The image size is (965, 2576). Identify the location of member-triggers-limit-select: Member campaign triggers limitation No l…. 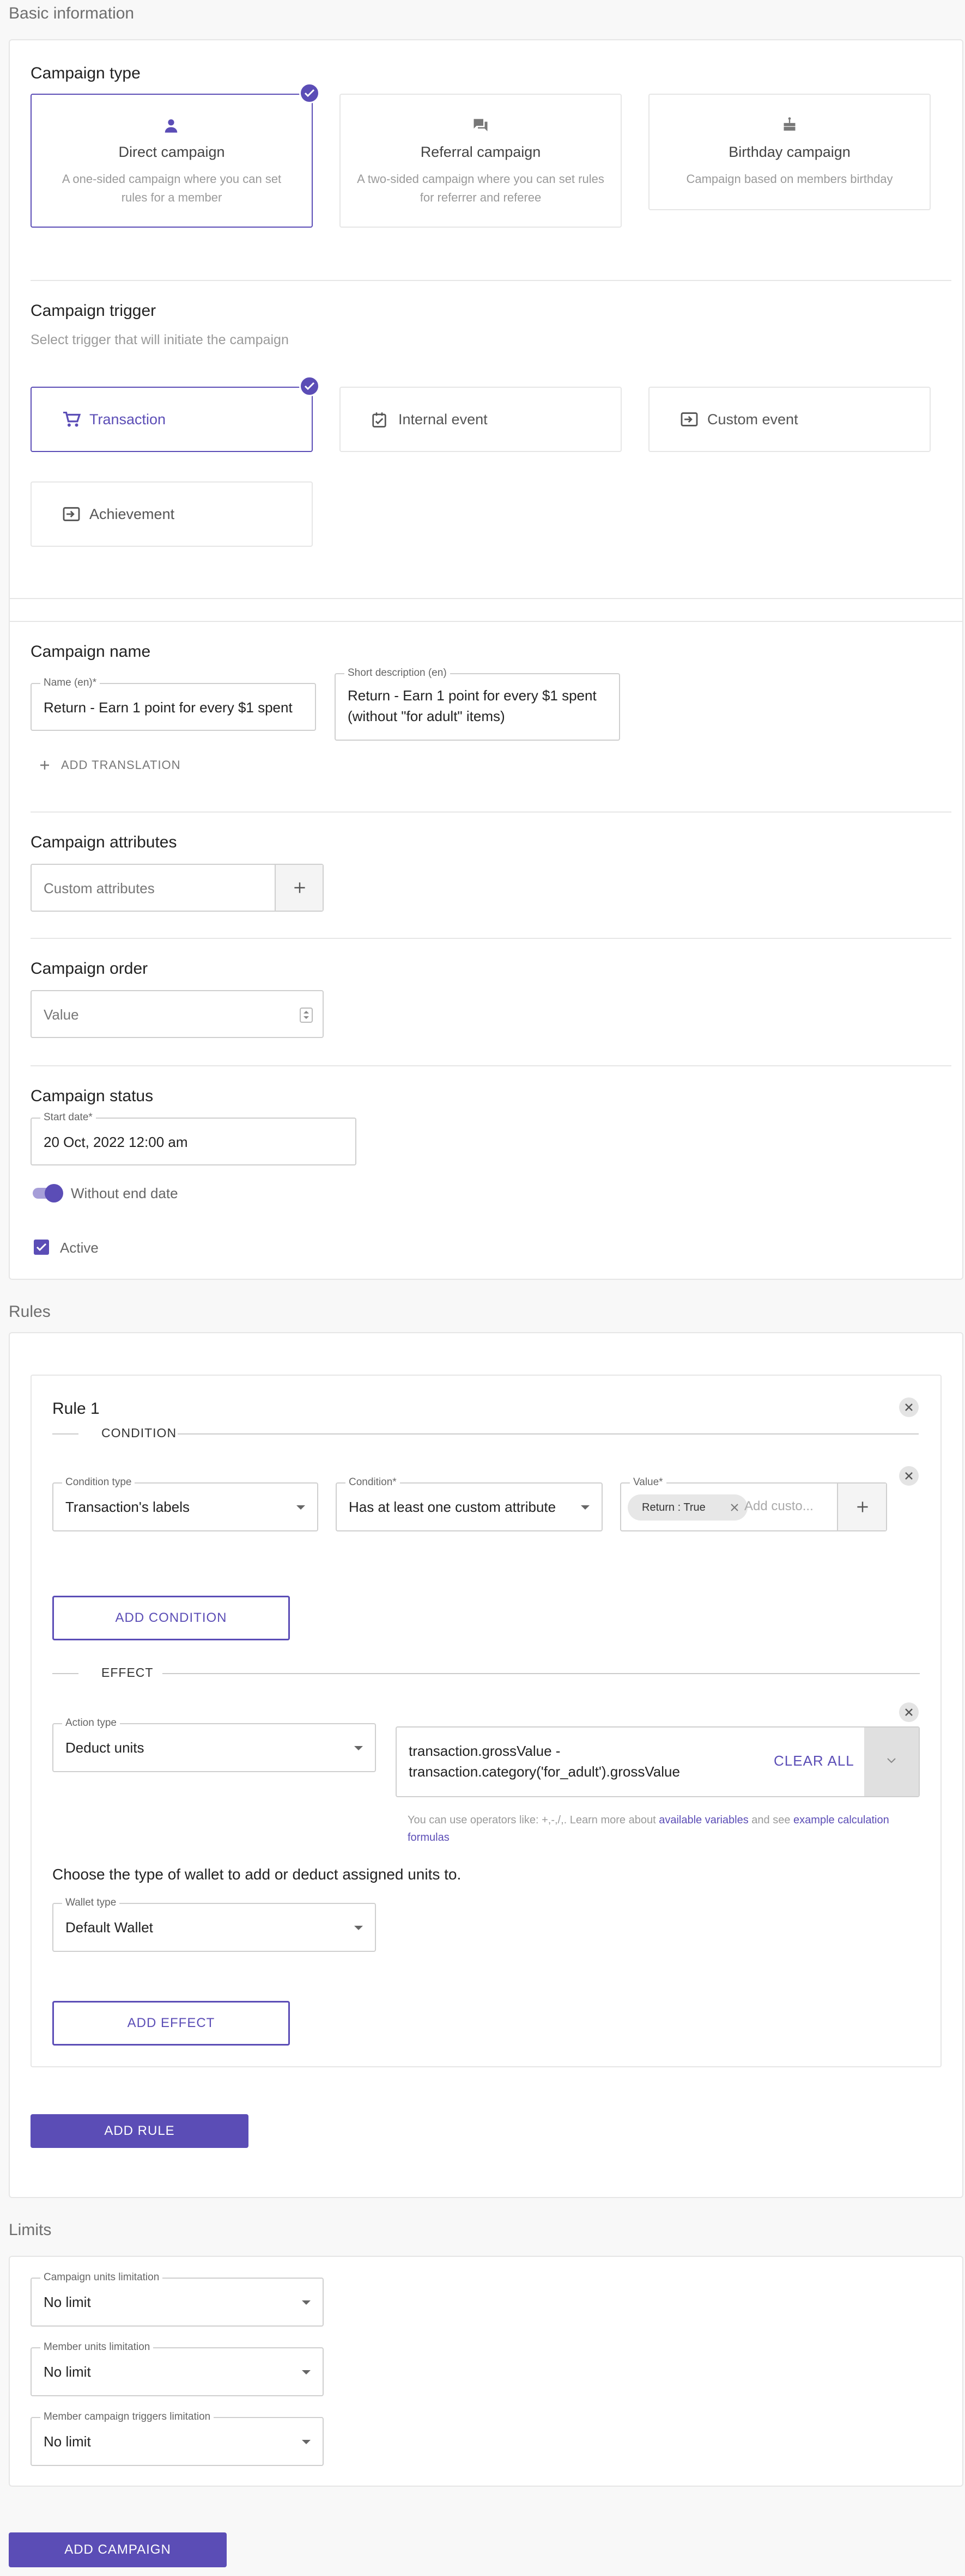
(177, 2438).